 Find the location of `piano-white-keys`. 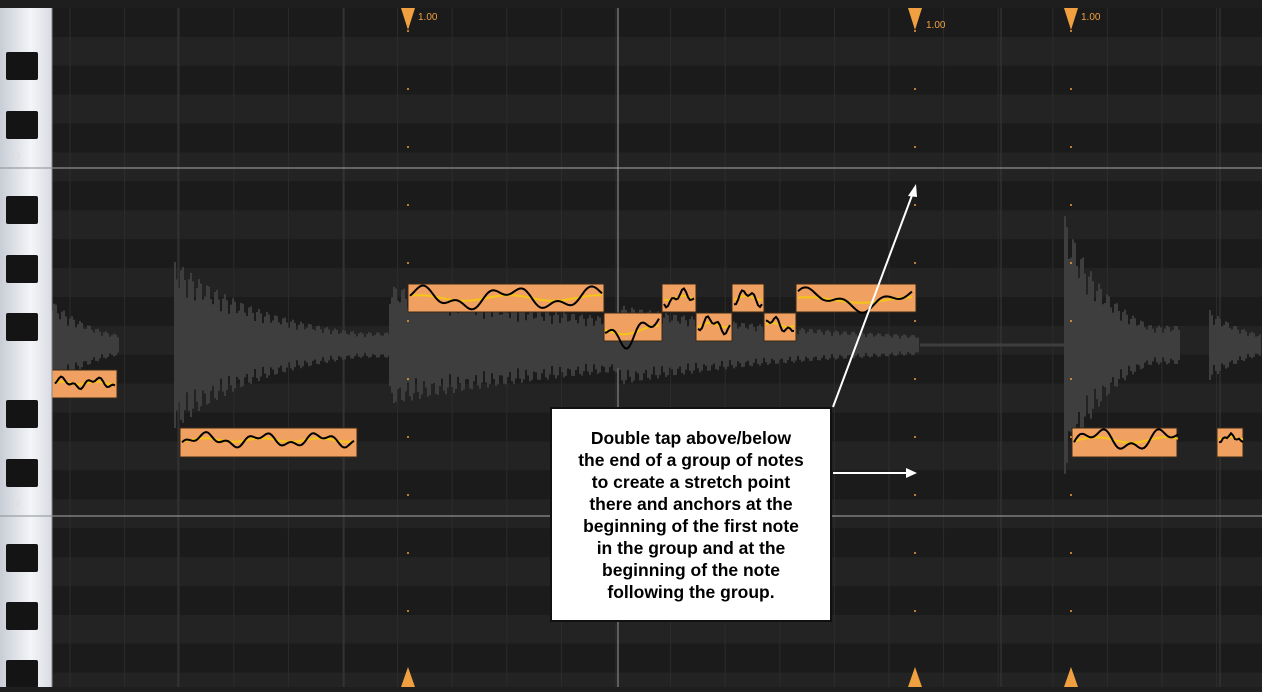

piano-white-keys is located at coordinates (26, 347).